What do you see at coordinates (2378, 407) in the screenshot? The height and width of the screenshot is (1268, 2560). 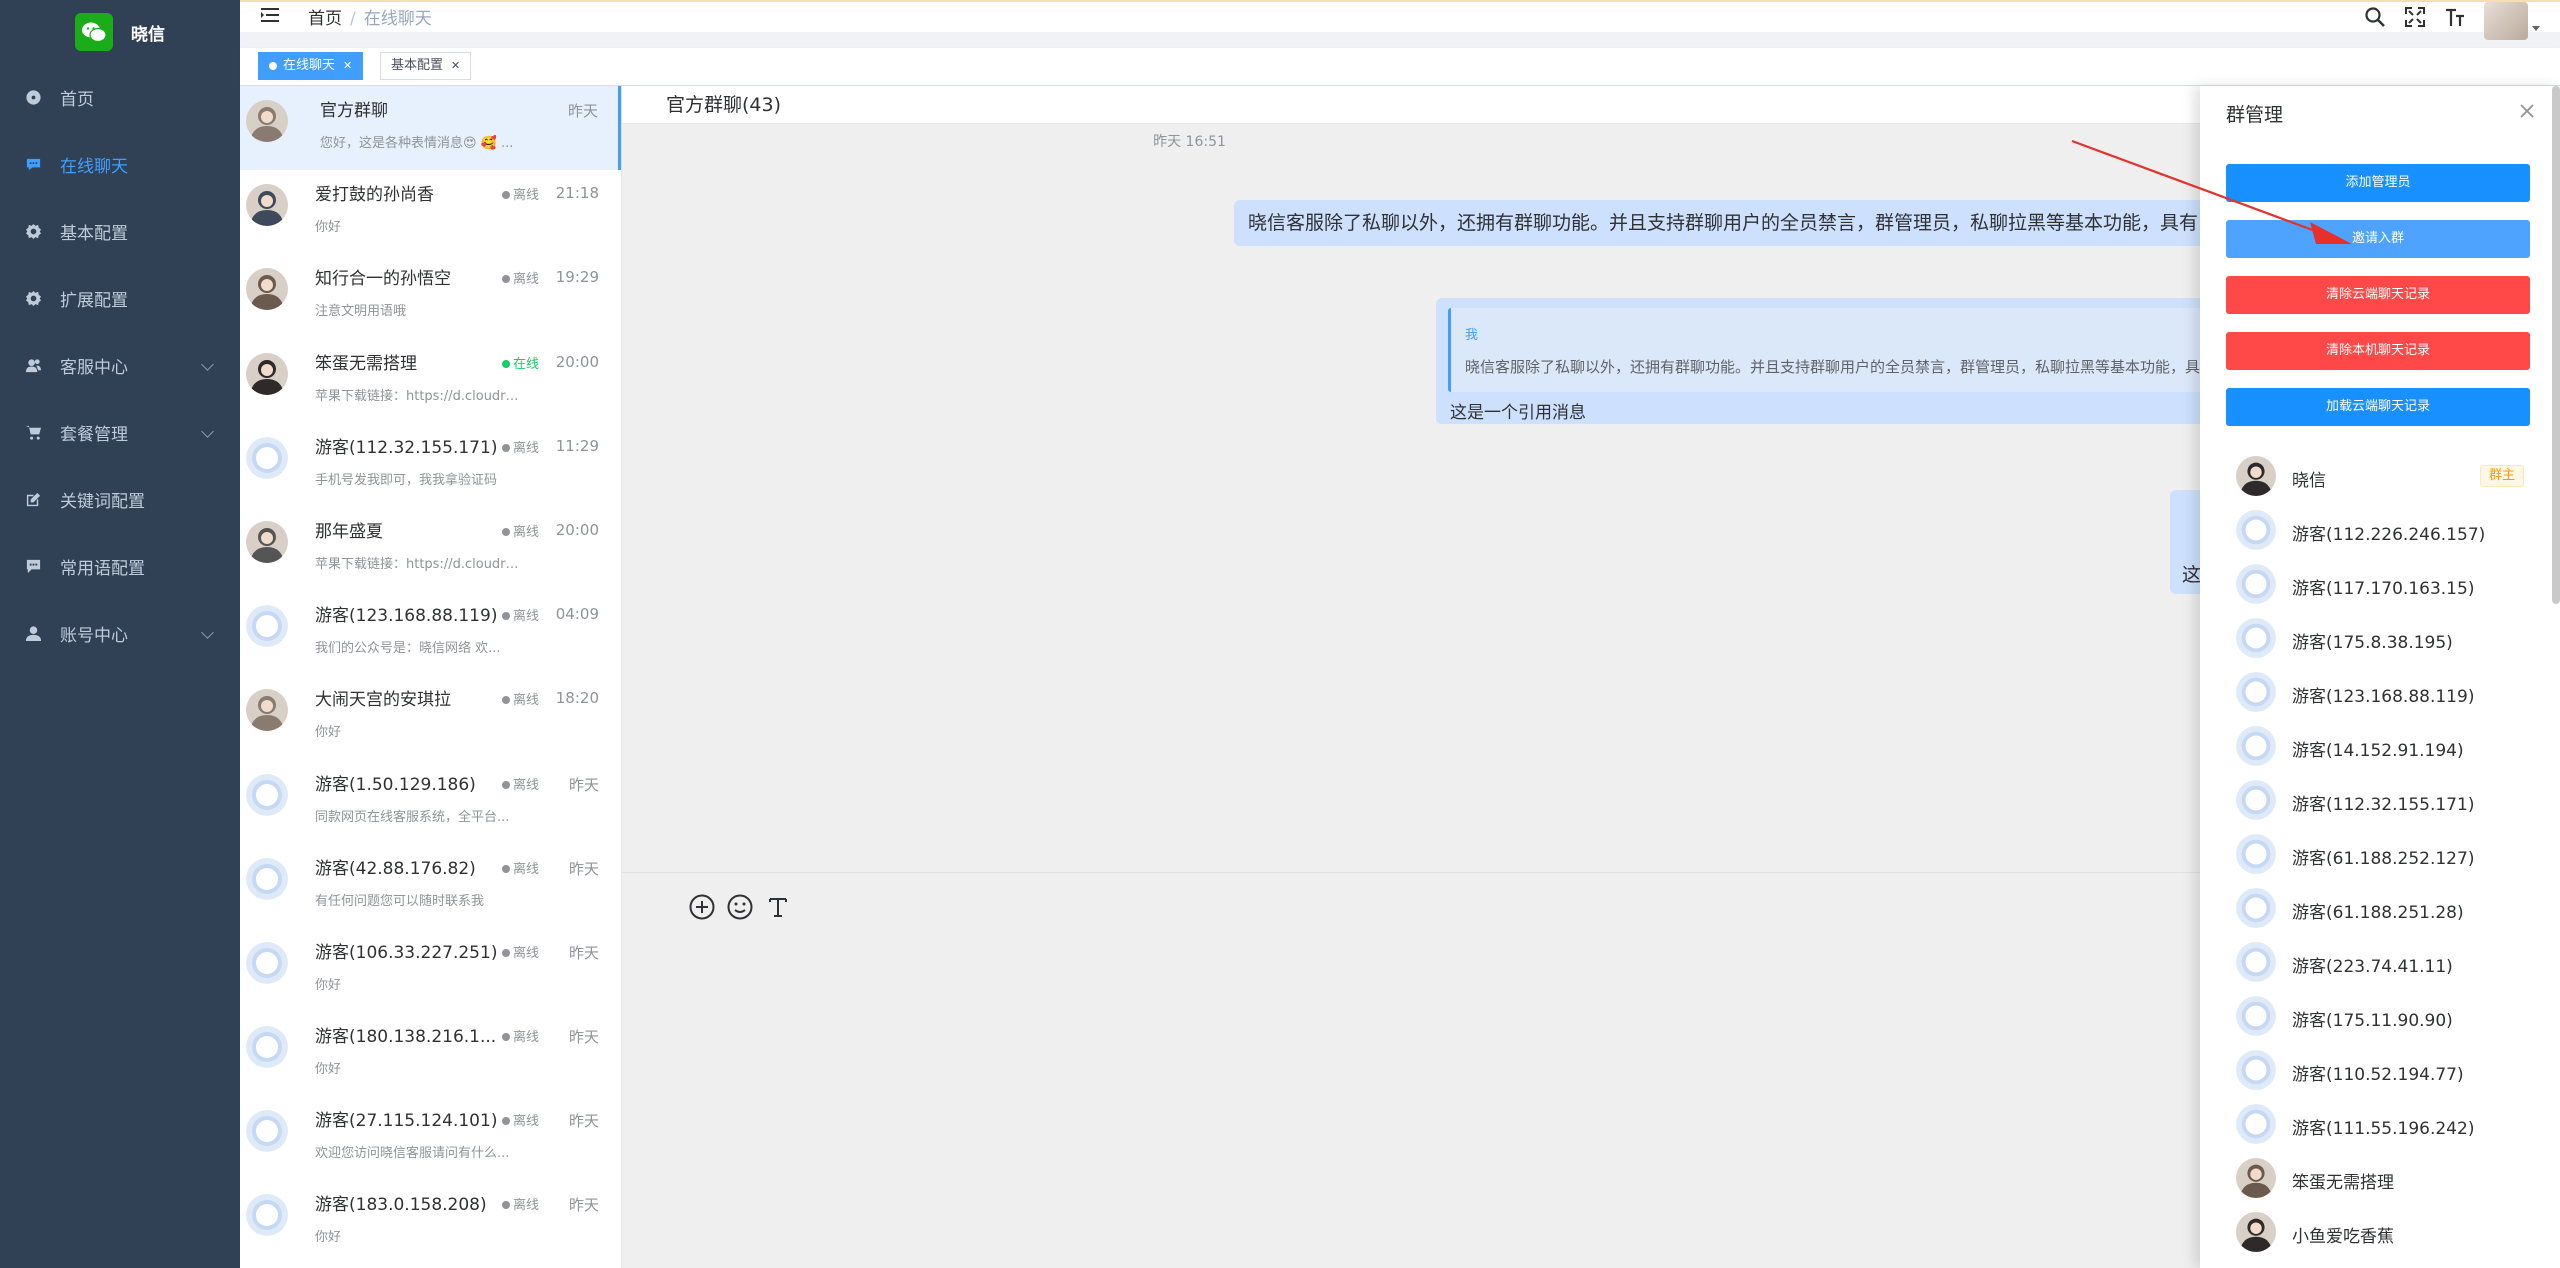 I see `load-cloud-history-button: 加载云端聊天记录` at bounding box center [2378, 407].